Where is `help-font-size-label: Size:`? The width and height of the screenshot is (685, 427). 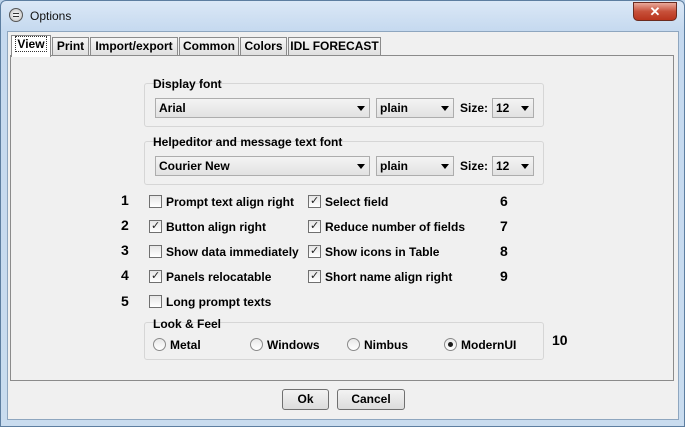
help-font-size-label: Size: is located at coordinates (474, 166).